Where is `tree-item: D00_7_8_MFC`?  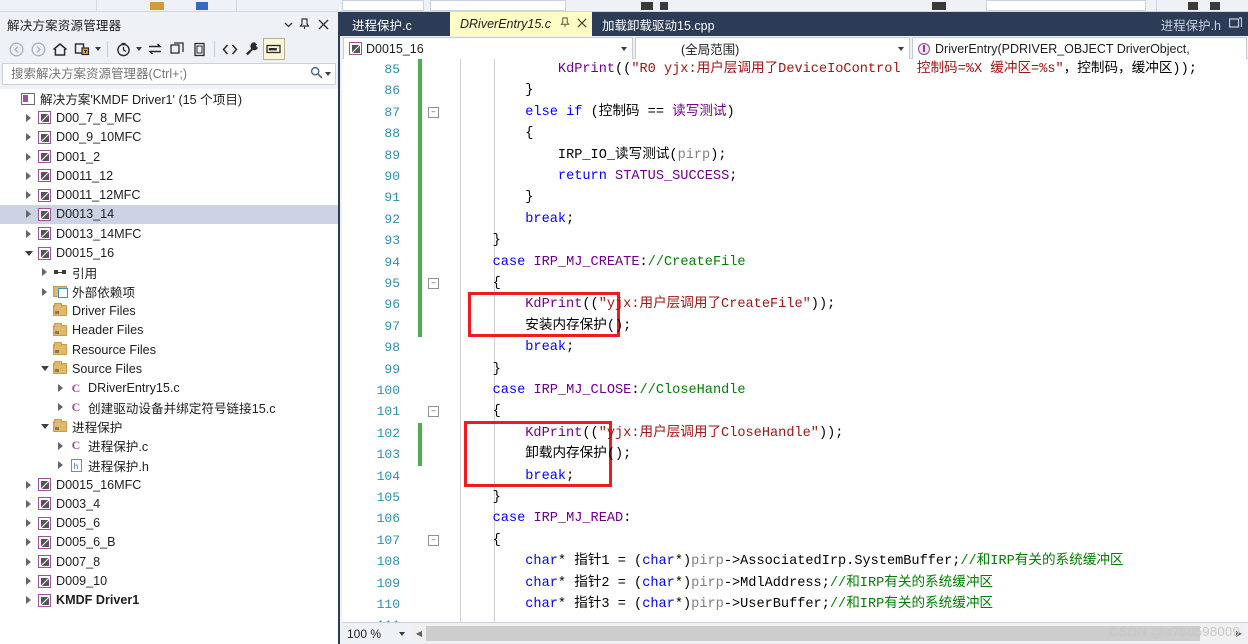
tree-item: D00_7_8_MFC is located at coordinates (169, 117).